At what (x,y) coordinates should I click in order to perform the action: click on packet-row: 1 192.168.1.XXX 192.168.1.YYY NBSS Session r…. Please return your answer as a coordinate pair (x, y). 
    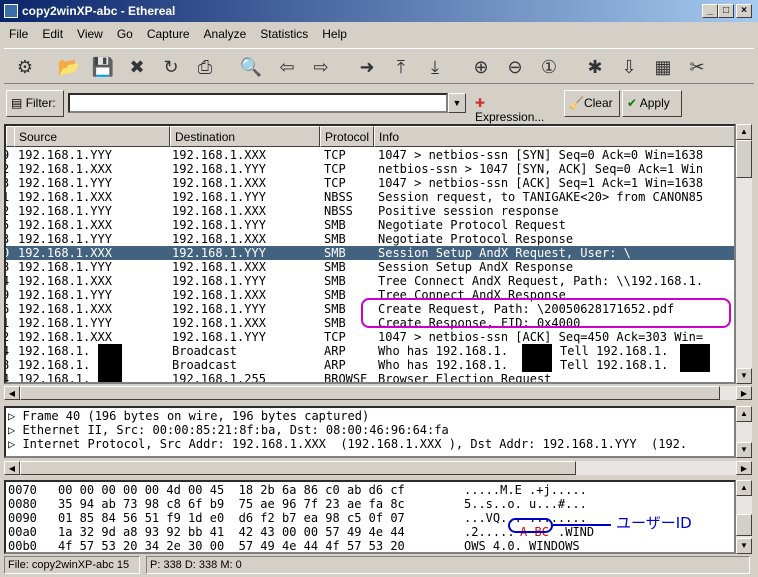
    Looking at the image, I should click on (370, 197).